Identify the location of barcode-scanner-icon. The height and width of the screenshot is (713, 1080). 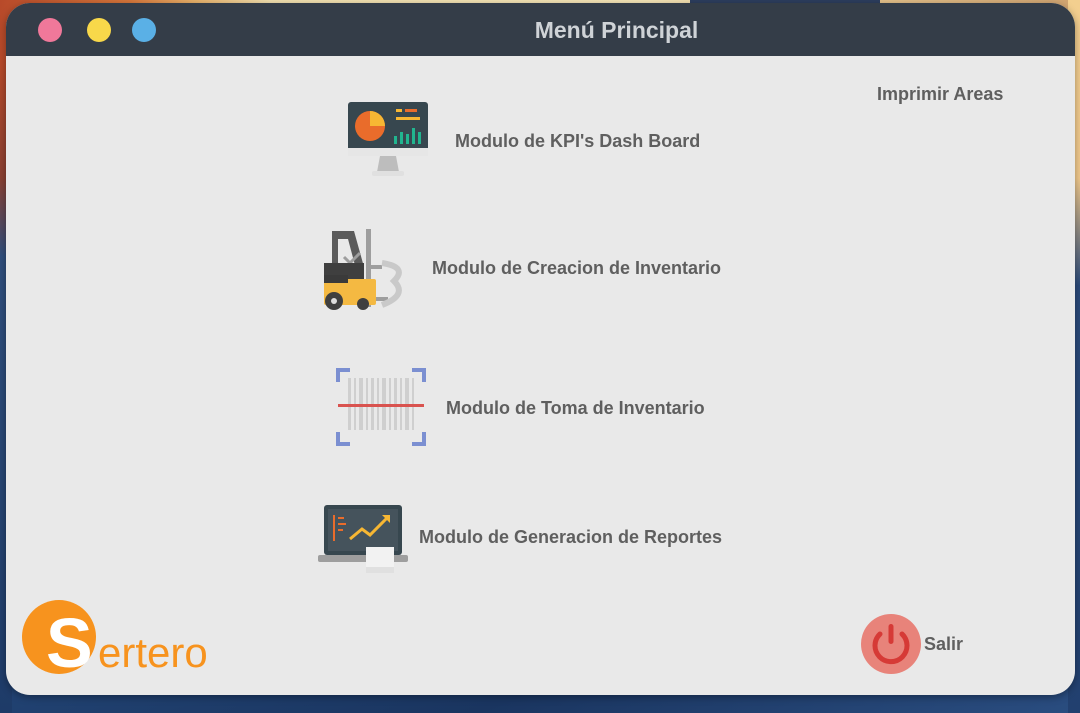
(381, 407).